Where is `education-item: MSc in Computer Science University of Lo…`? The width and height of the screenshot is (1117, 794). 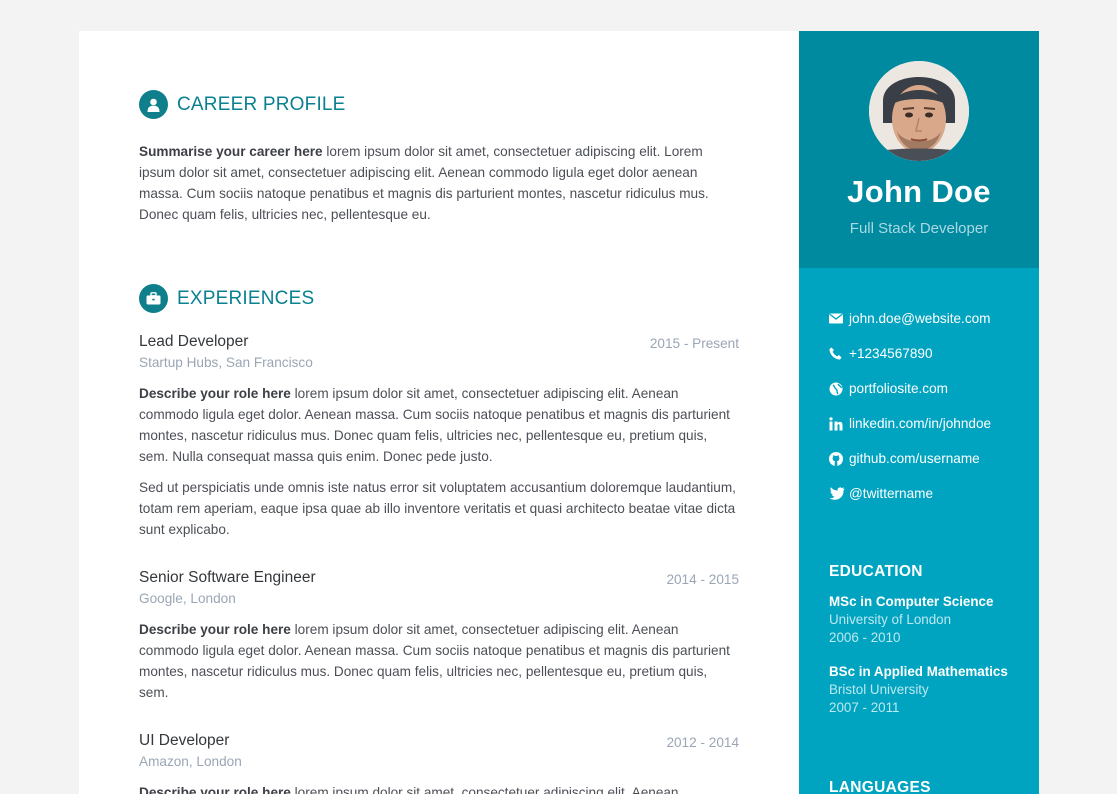 education-item: MSc in Computer Science University of Lo… is located at coordinates (929, 620).